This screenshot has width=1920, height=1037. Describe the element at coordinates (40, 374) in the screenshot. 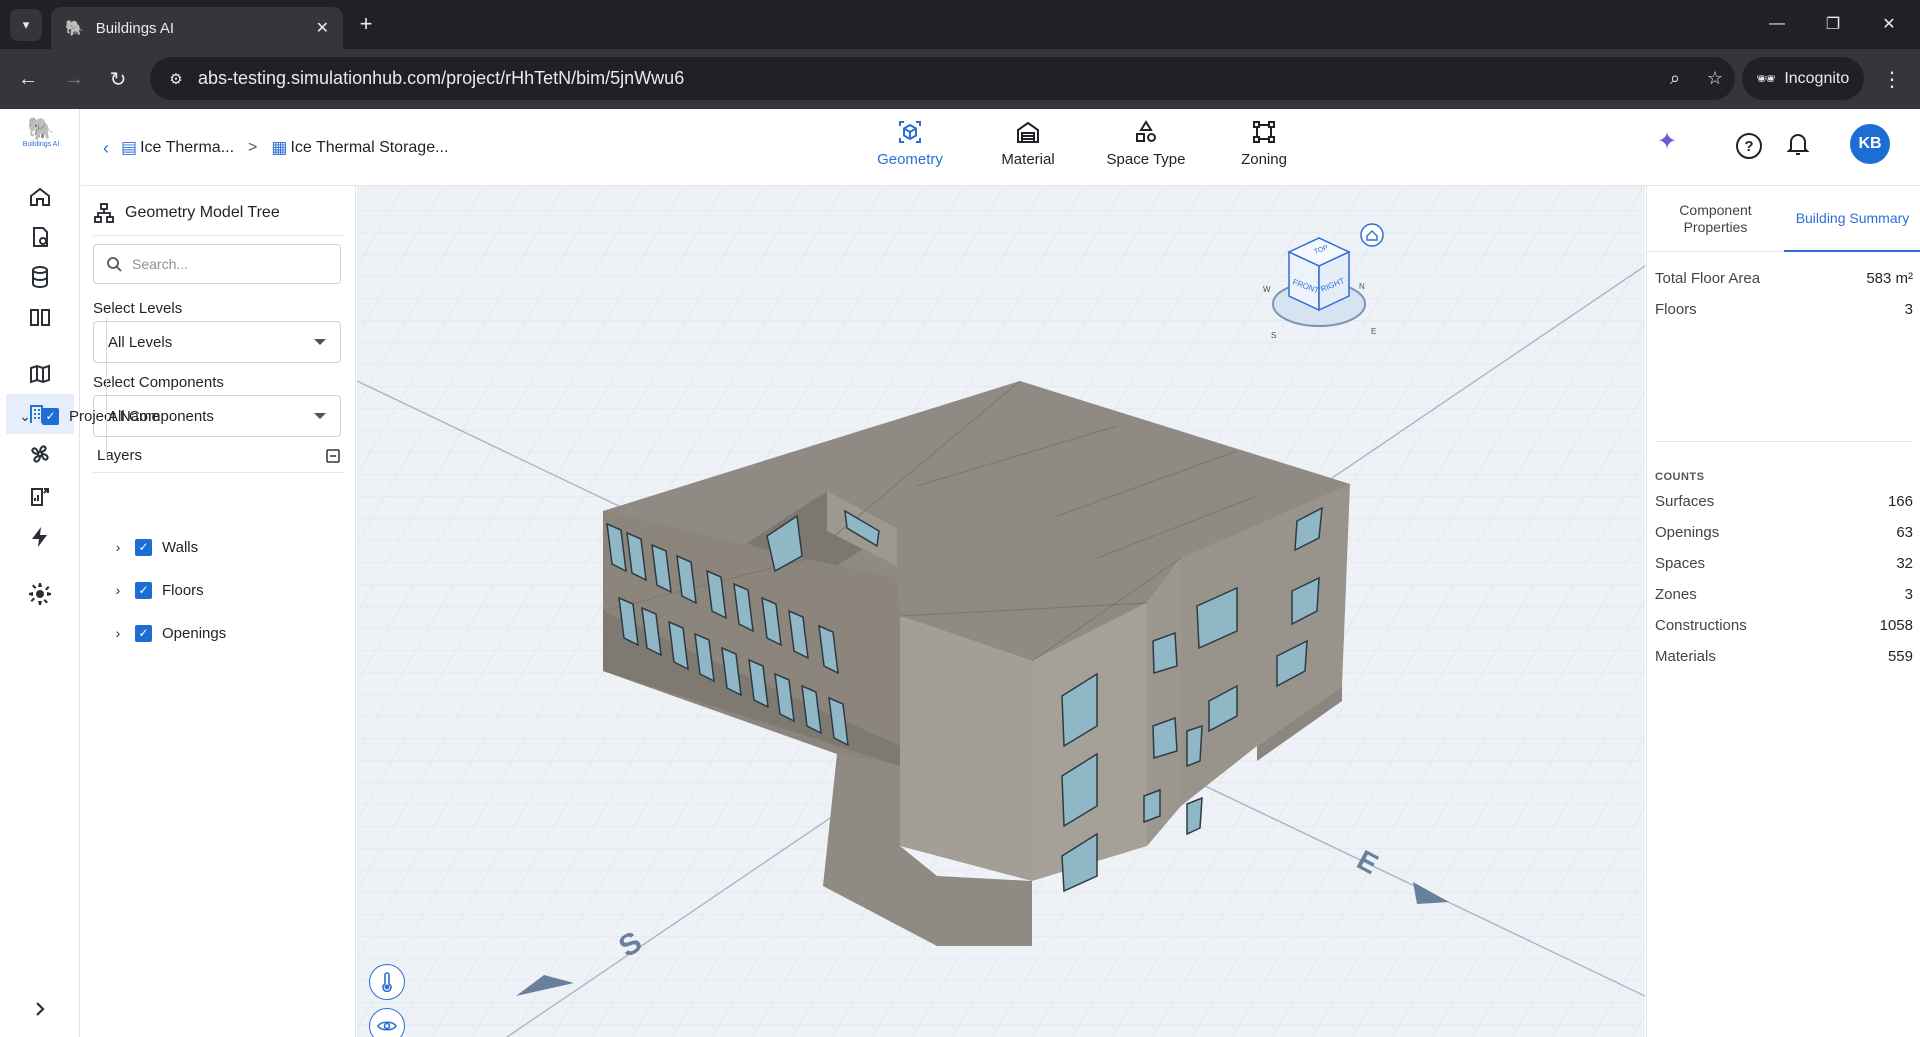

I see `map-nav-icon` at that location.